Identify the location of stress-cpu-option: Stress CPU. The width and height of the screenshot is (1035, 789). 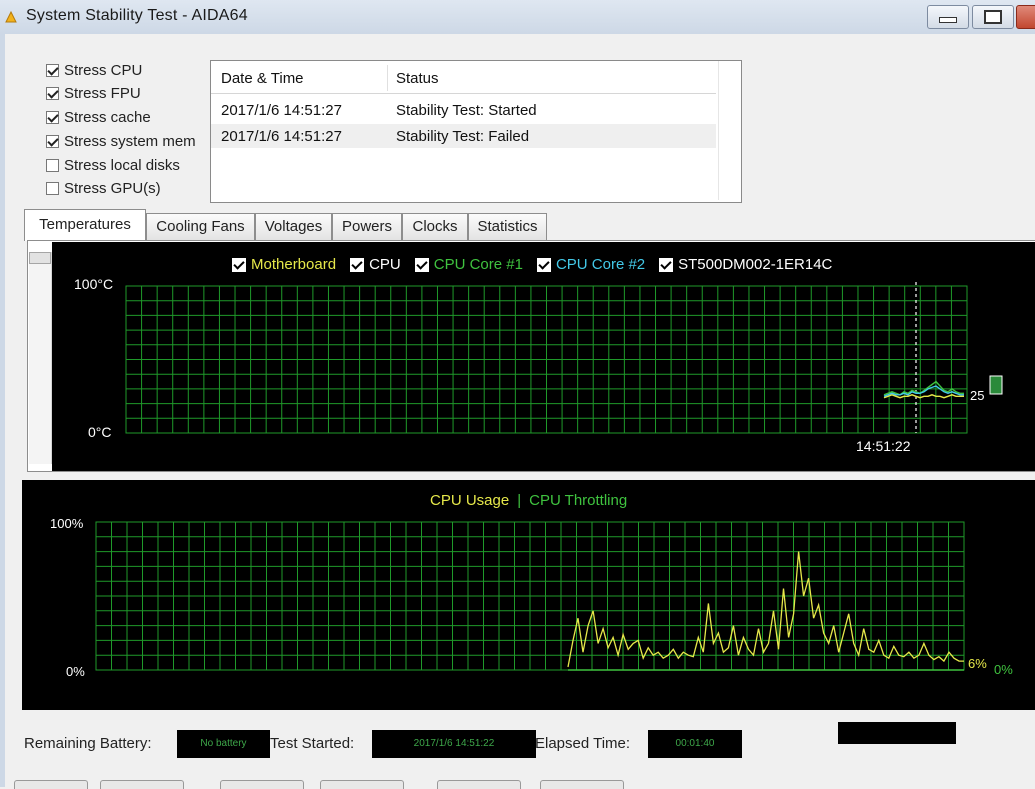
(94, 70).